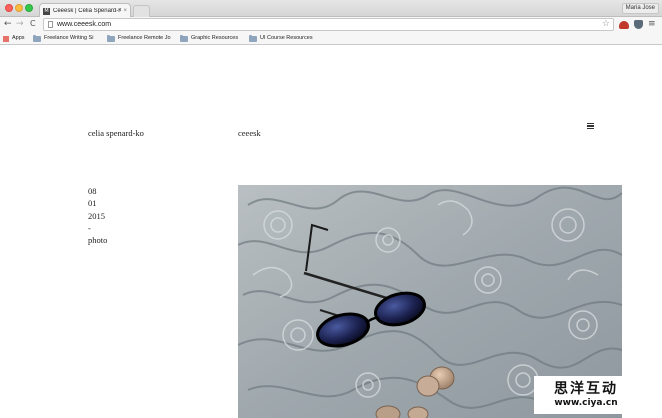 This screenshot has width=662, height=418. I want to click on post-day: 01, so click(92, 203).